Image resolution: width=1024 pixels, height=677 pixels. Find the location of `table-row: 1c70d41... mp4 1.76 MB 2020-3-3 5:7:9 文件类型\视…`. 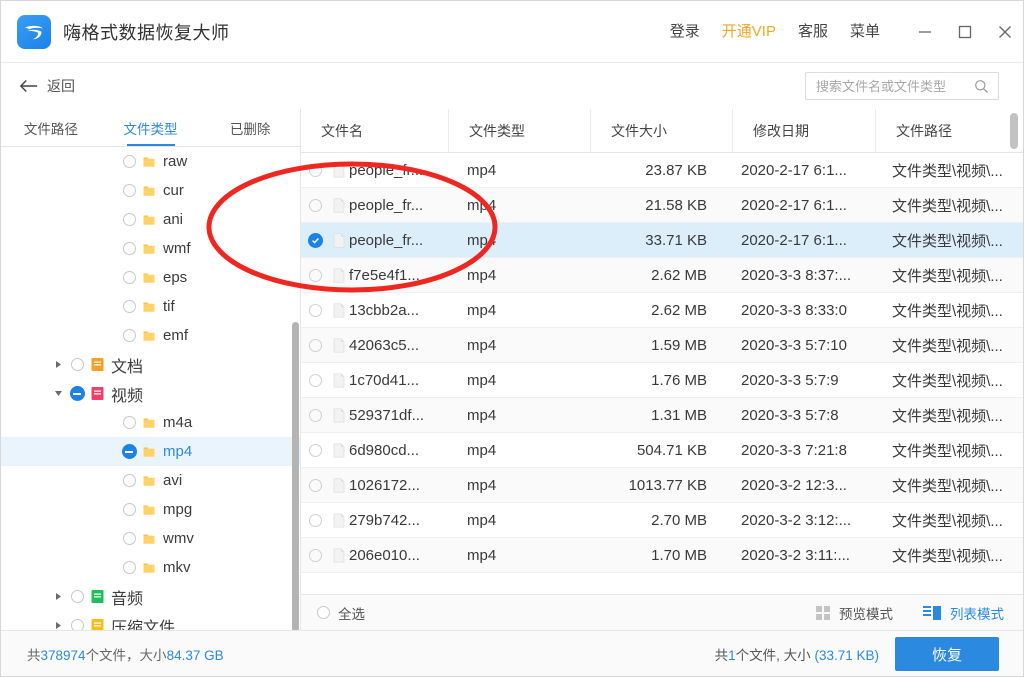

table-row: 1c70d41... mp4 1.76 MB 2020-3-3 5:7:9 文件类型\视… is located at coordinates (662, 380).